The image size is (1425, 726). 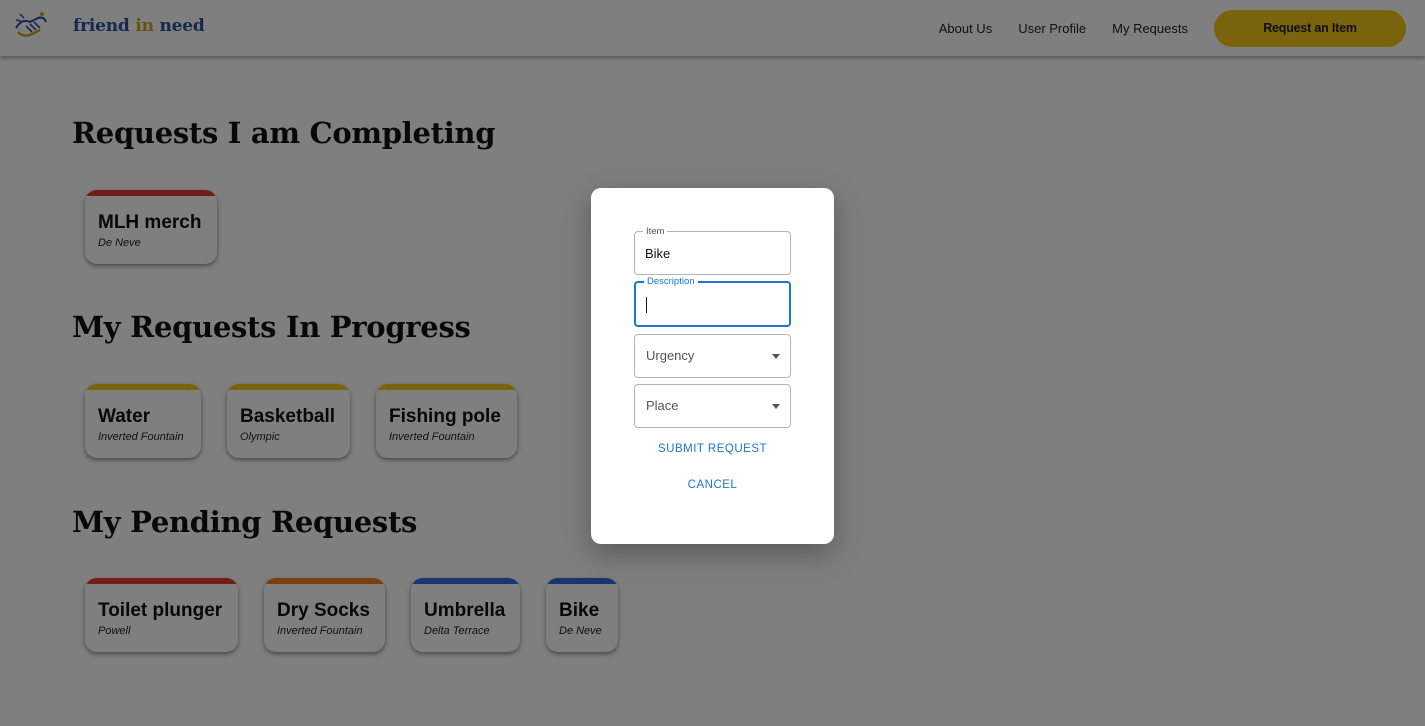 I want to click on submit-request-button: SUBMIT REQUEST, so click(x=712, y=449).